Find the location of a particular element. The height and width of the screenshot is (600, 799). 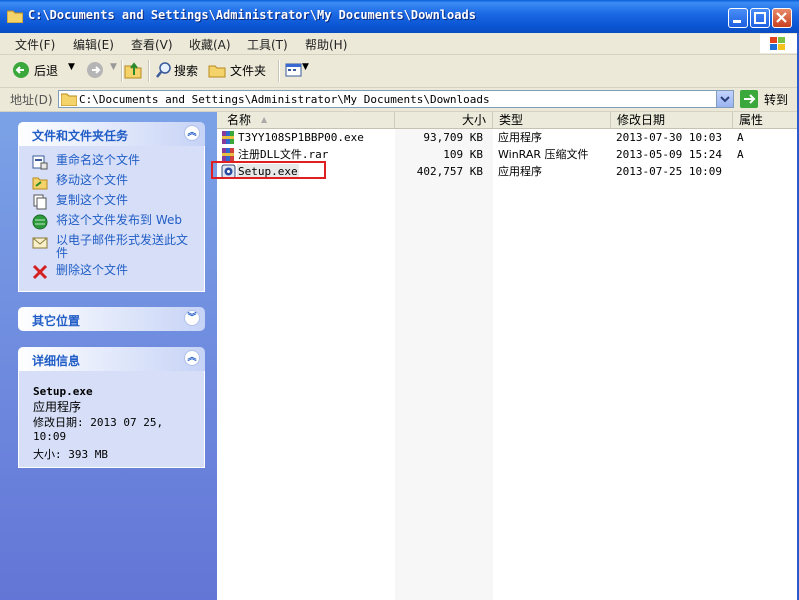

maximize-icon is located at coordinates (760, 18).